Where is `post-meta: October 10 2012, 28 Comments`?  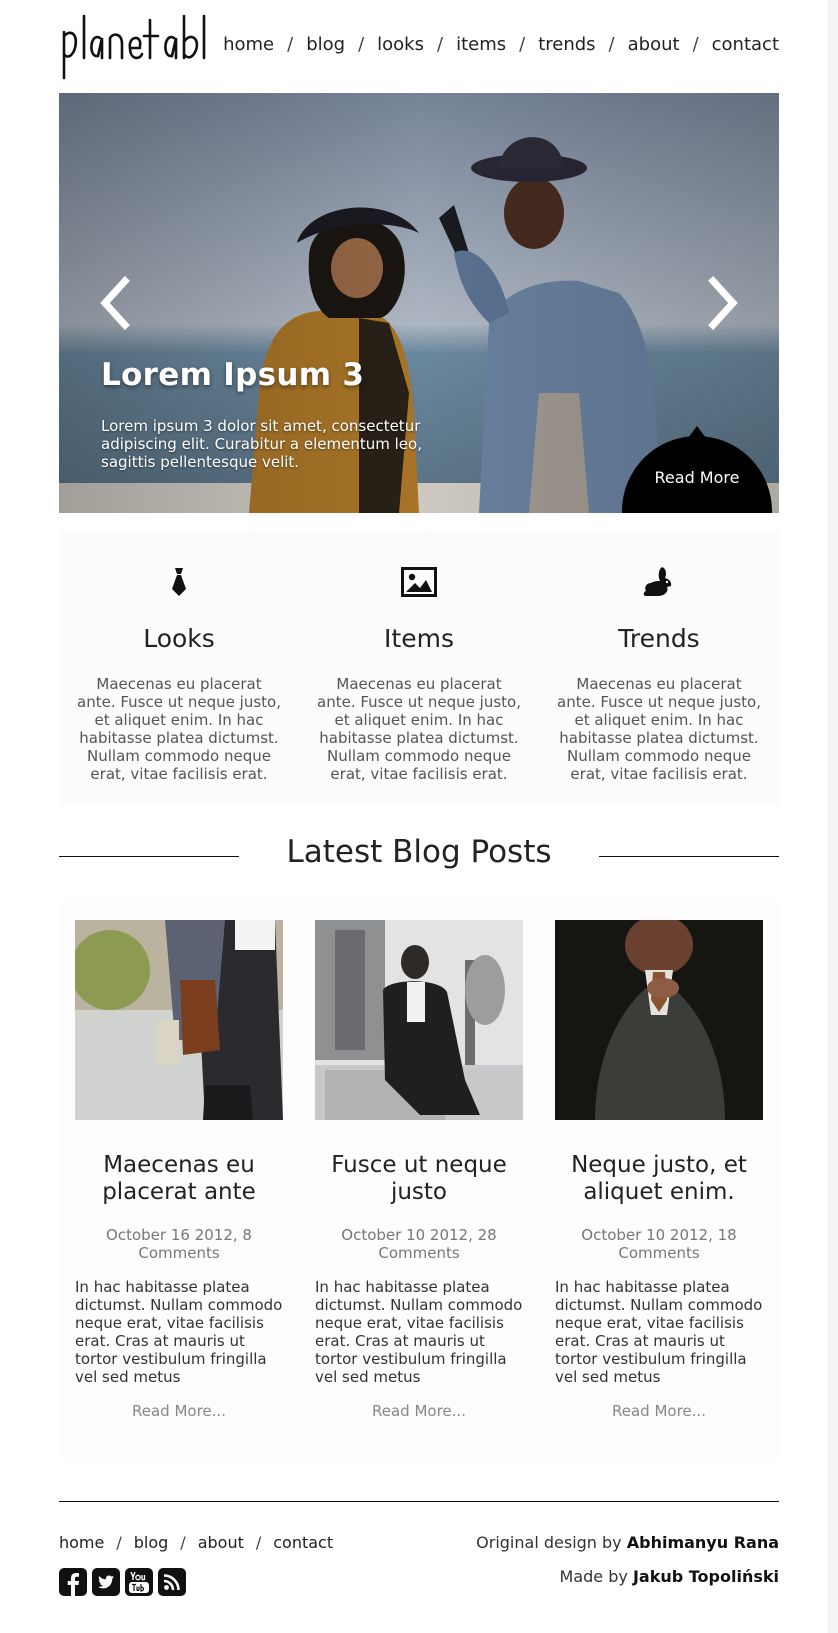
post-meta: October 10 2012, 28 Comments is located at coordinates (419, 1244).